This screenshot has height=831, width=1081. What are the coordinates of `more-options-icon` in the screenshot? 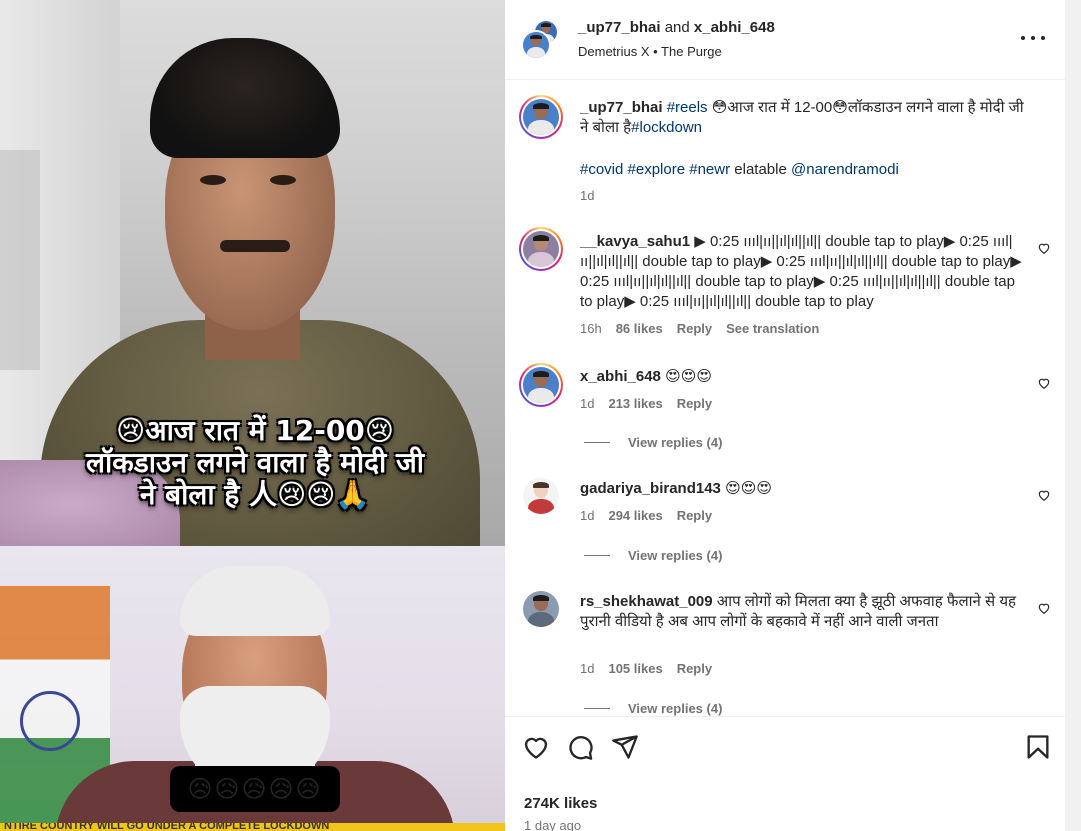 It's located at (1033, 38).